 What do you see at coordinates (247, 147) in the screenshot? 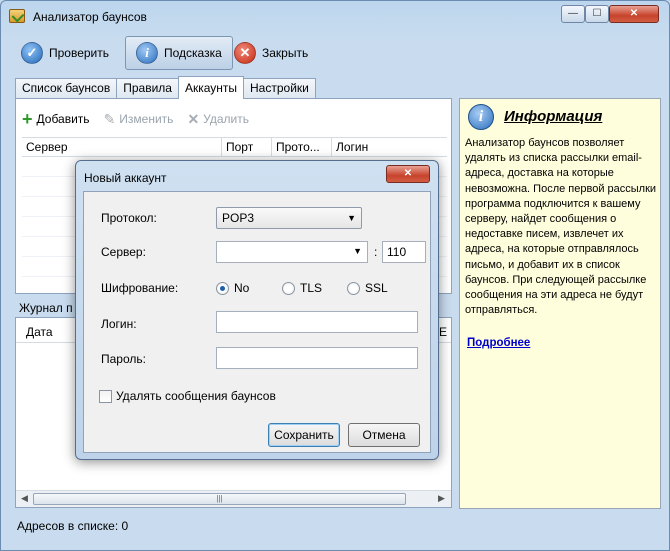
I see `column-header-port: Порт` at bounding box center [247, 147].